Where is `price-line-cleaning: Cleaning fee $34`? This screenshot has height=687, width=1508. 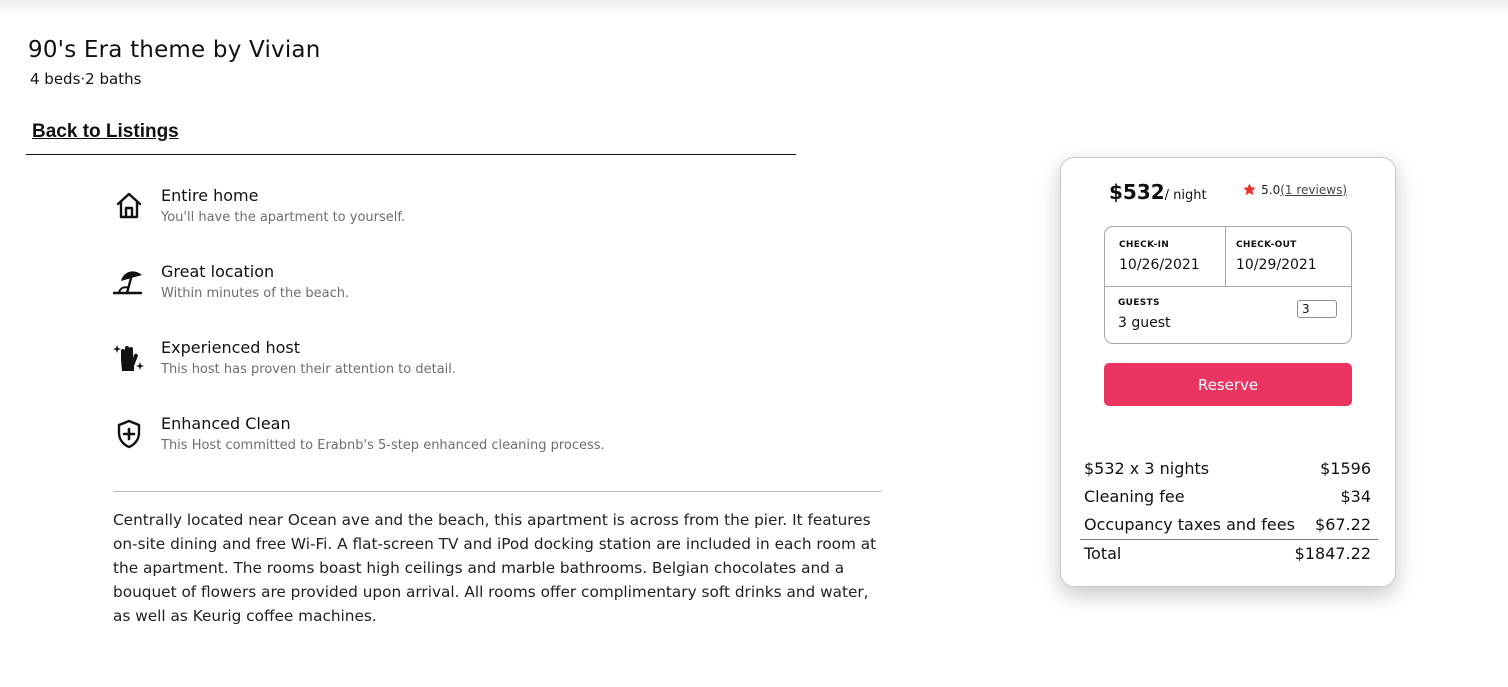 price-line-cleaning: Cleaning fee $34 is located at coordinates (1227, 496).